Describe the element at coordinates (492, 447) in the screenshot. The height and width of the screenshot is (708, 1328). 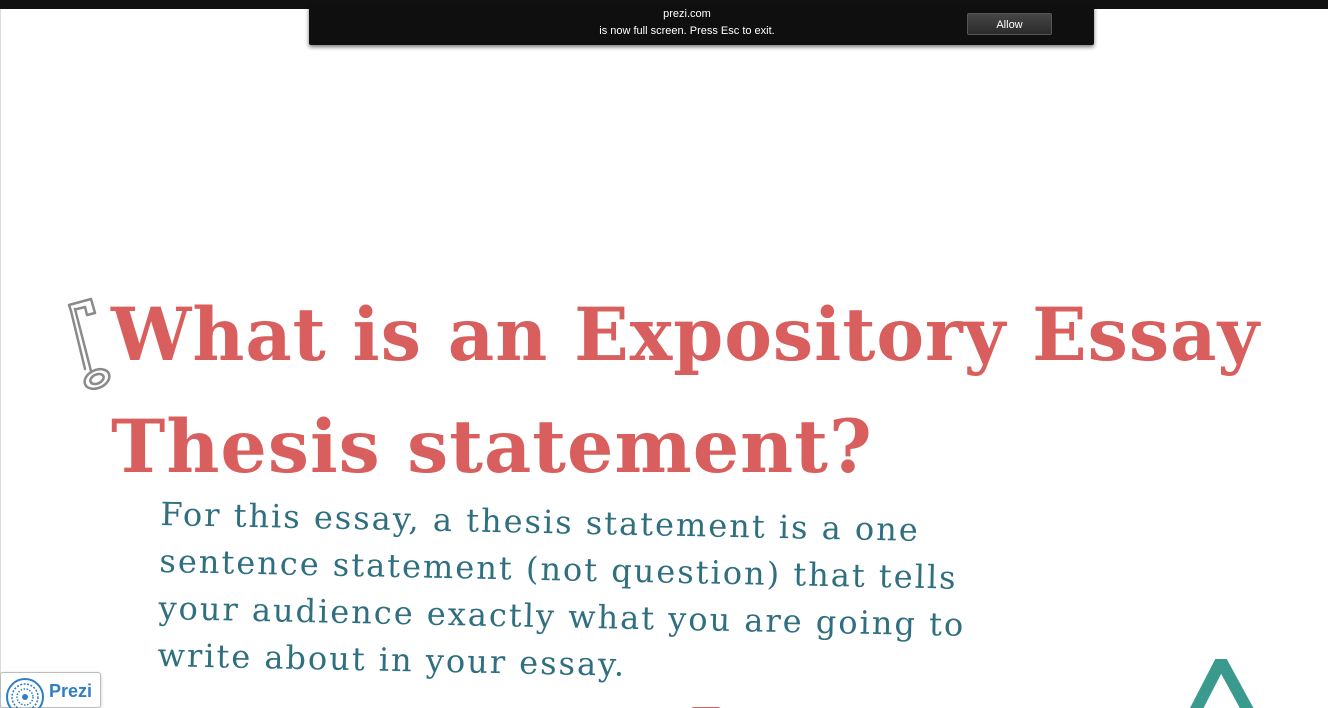
I see `slide-title-line-2: Thesis statement?` at that location.